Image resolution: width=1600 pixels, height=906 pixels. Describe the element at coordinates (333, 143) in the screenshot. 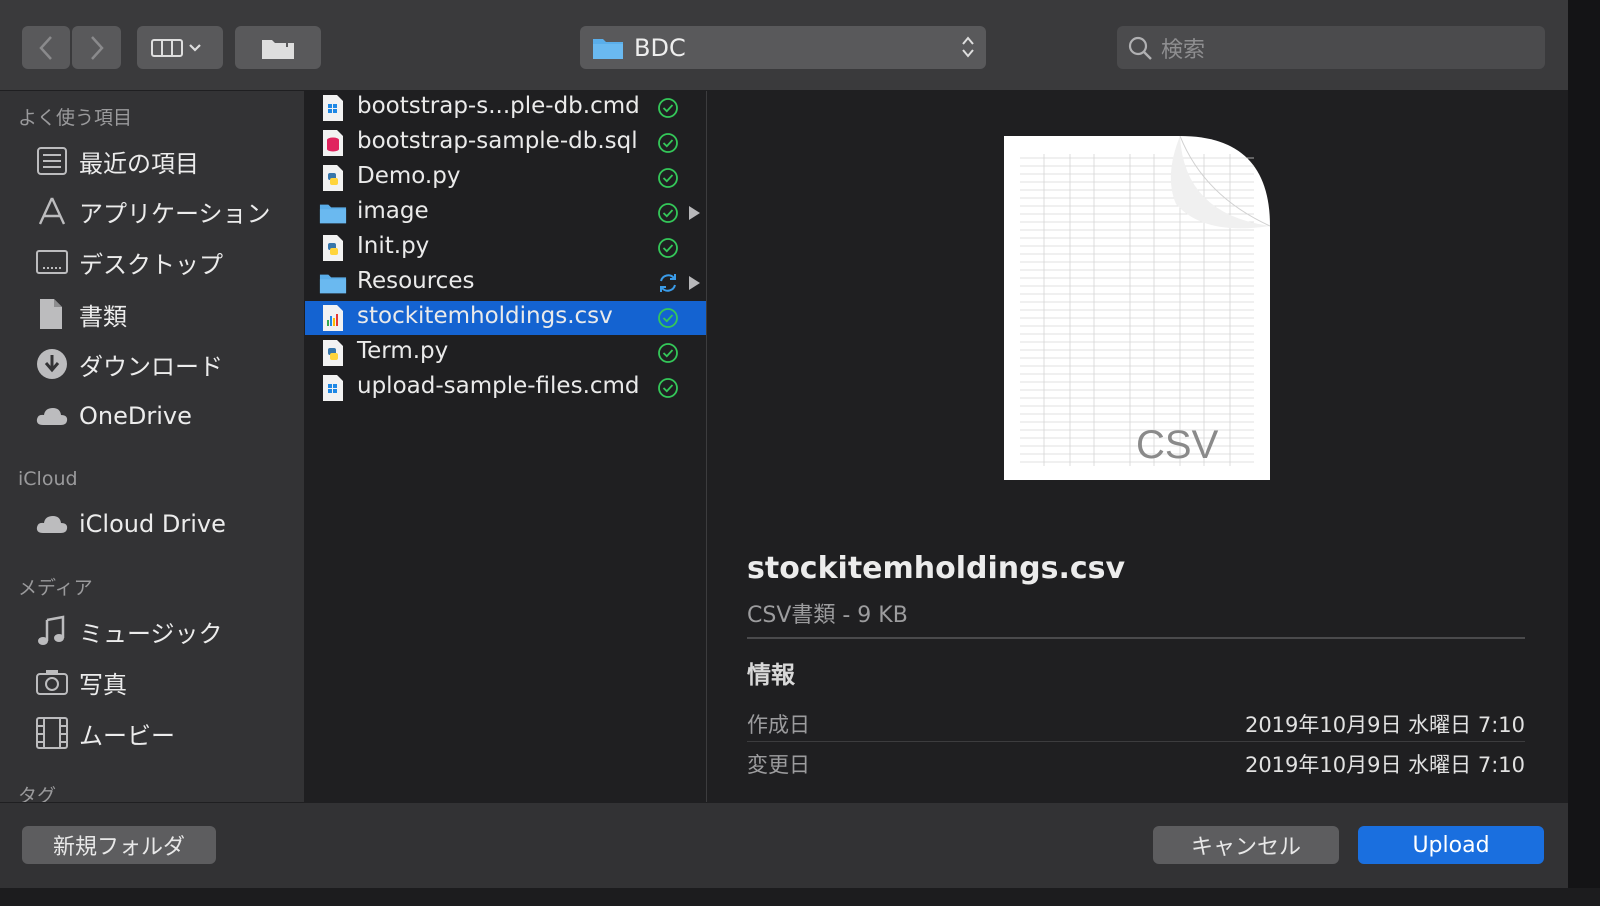

I see `sql-file-icon` at that location.